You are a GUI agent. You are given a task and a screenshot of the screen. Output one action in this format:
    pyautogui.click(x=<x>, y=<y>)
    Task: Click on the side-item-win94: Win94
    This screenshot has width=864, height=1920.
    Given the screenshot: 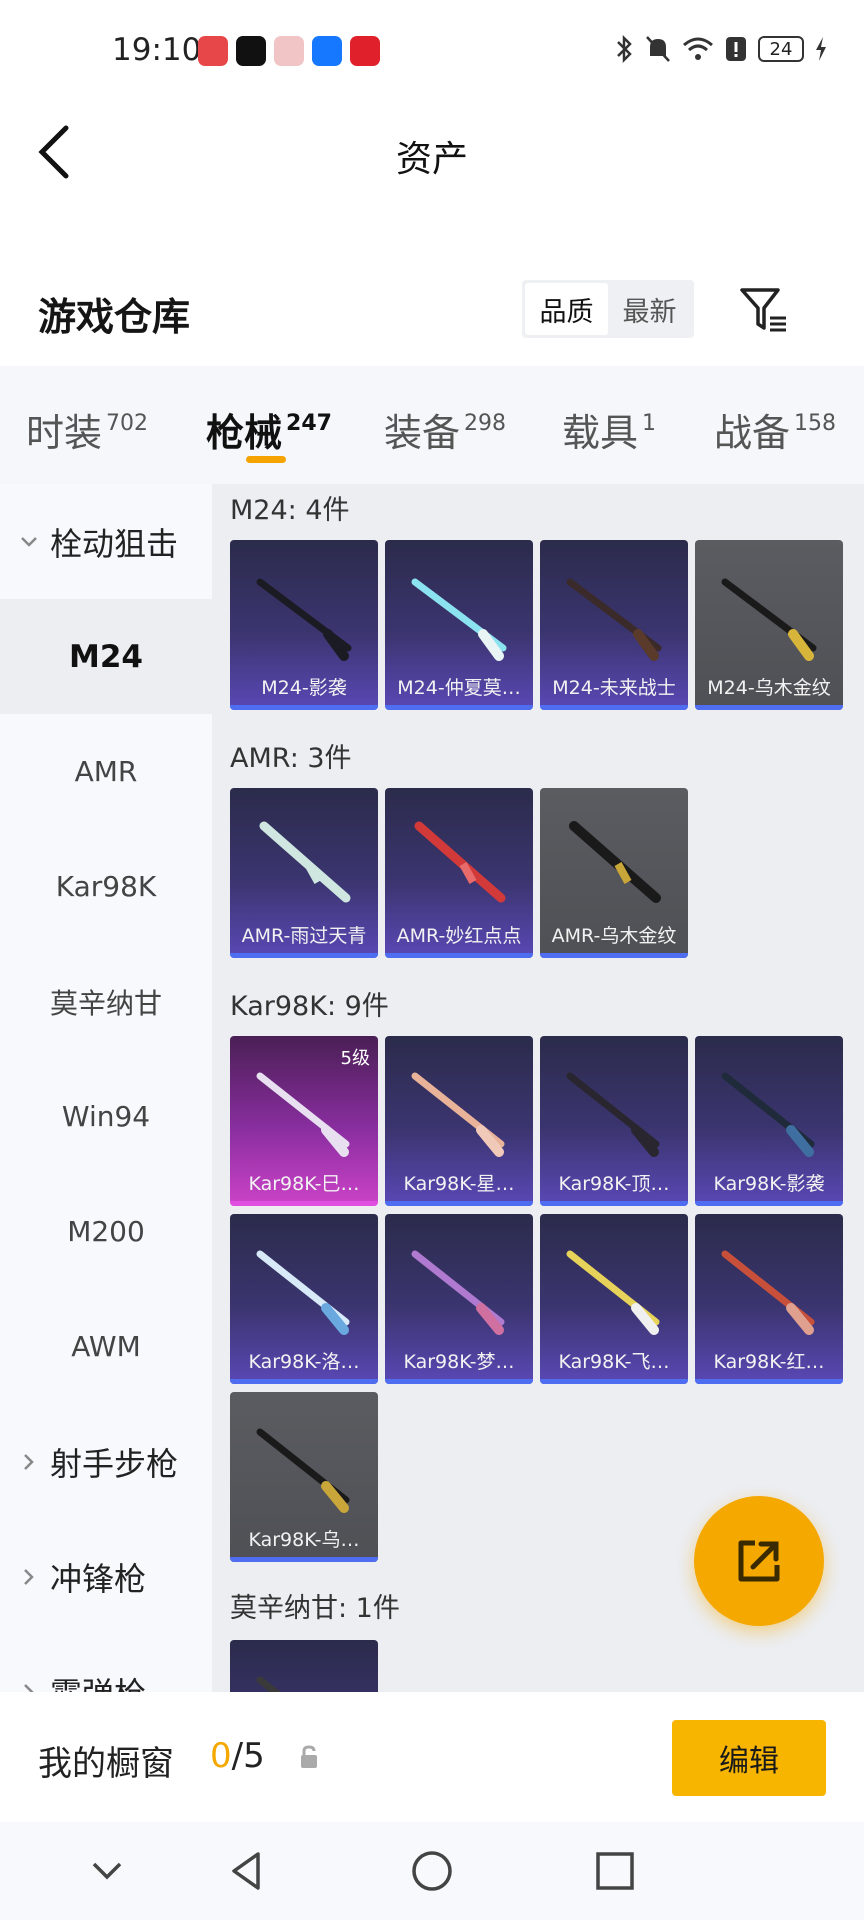 What is the action you would take?
    pyautogui.click(x=106, y=1116)
    